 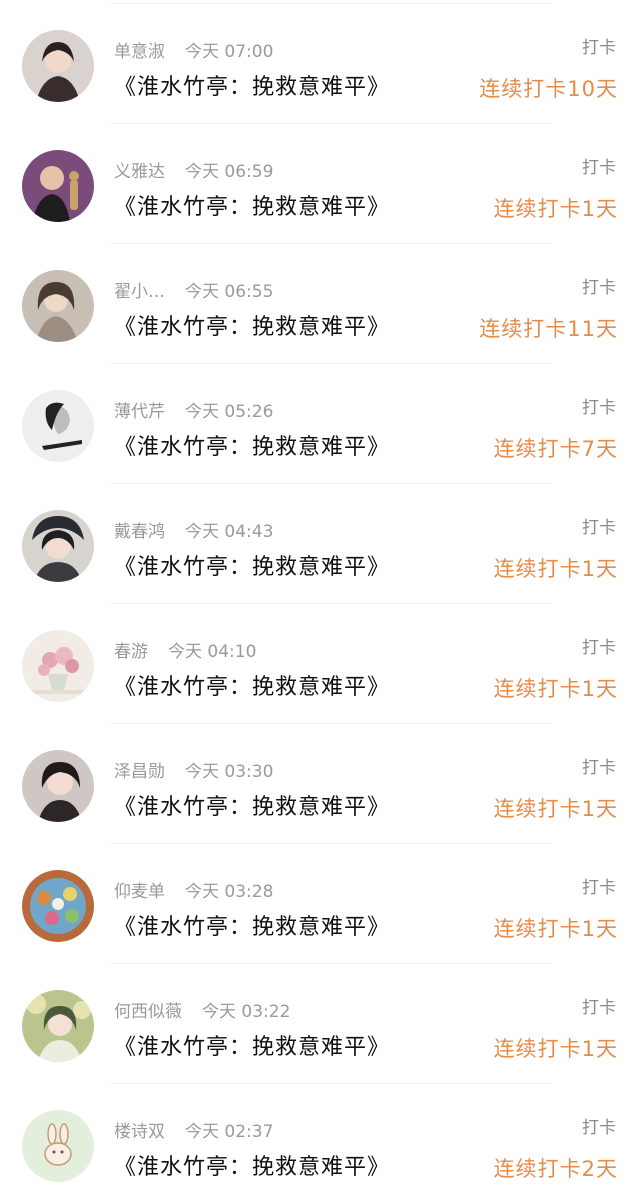 I want to click on checkin-meta: 单意淑 今天 07:00, so click(x=193, y=49).